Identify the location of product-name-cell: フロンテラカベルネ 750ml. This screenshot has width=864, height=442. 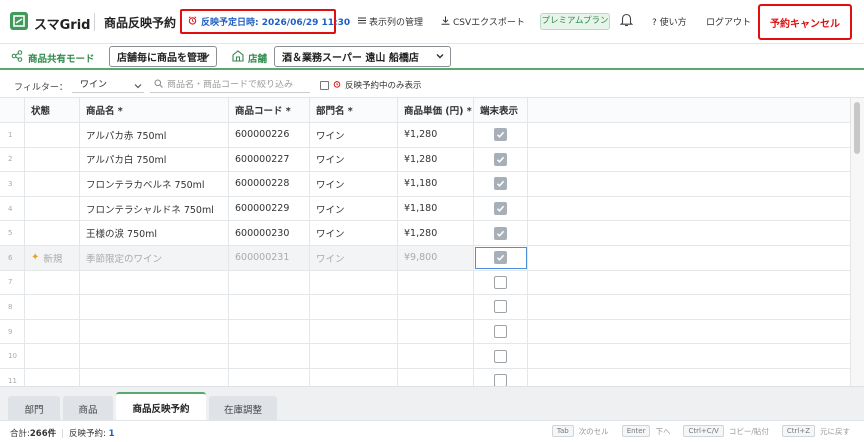
(154, 184).